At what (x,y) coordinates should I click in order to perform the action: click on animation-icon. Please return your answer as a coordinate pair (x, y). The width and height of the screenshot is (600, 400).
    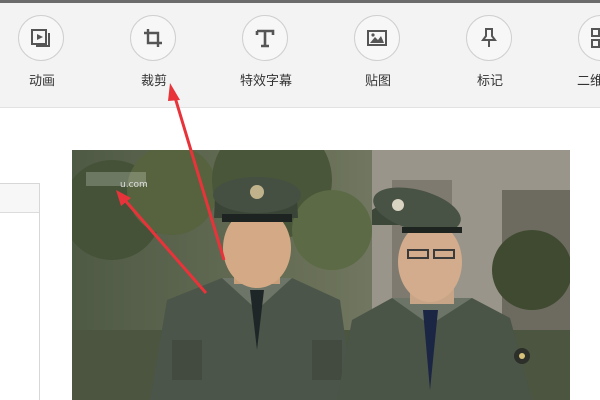
    Looking at the image, I should click on (41, 38).